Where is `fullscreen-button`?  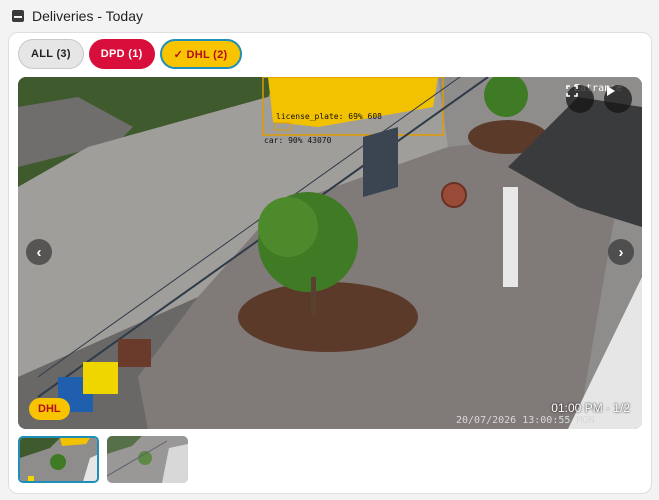
fullscreen-button is located at coordinates (580, 99).